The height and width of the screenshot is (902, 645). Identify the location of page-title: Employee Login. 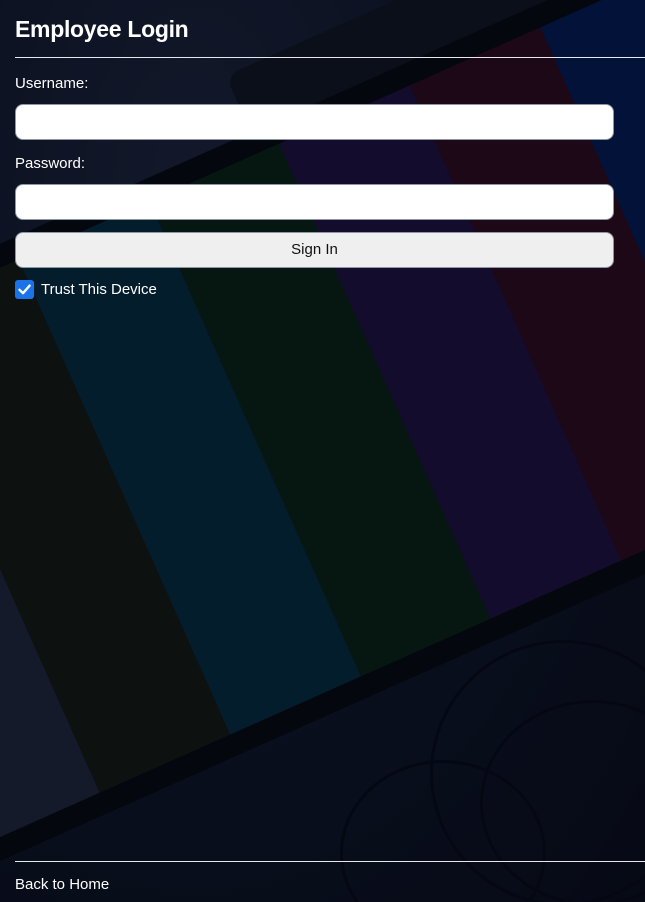
(102, 29).